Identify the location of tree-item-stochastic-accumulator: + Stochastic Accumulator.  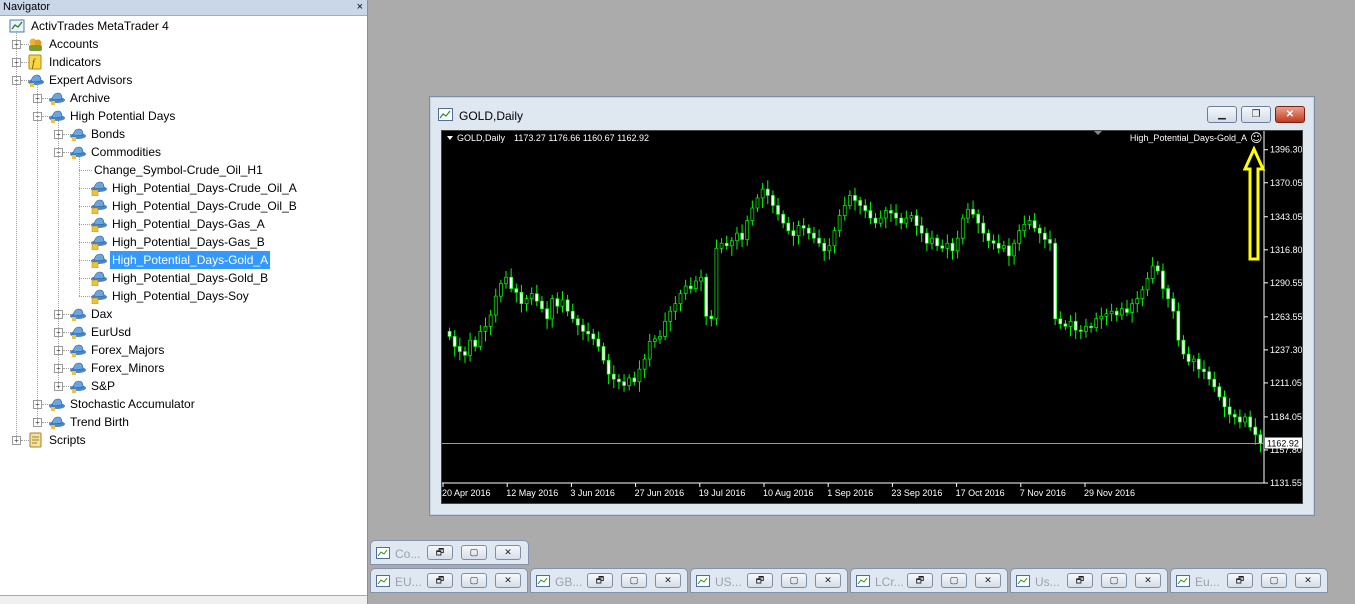
(180, 404).